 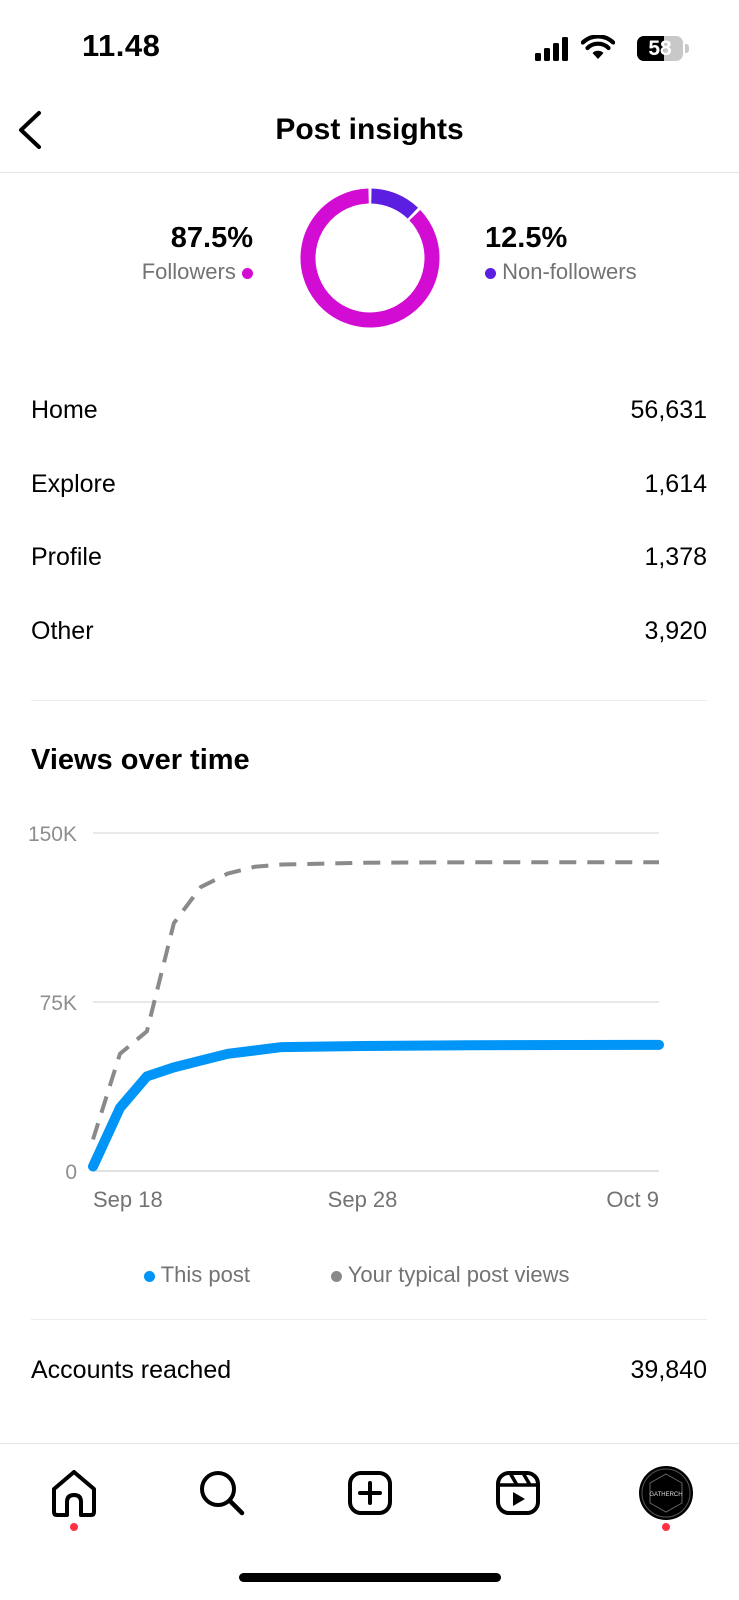 I want to click on donut-slice-followers, so click(x=370, y=258).